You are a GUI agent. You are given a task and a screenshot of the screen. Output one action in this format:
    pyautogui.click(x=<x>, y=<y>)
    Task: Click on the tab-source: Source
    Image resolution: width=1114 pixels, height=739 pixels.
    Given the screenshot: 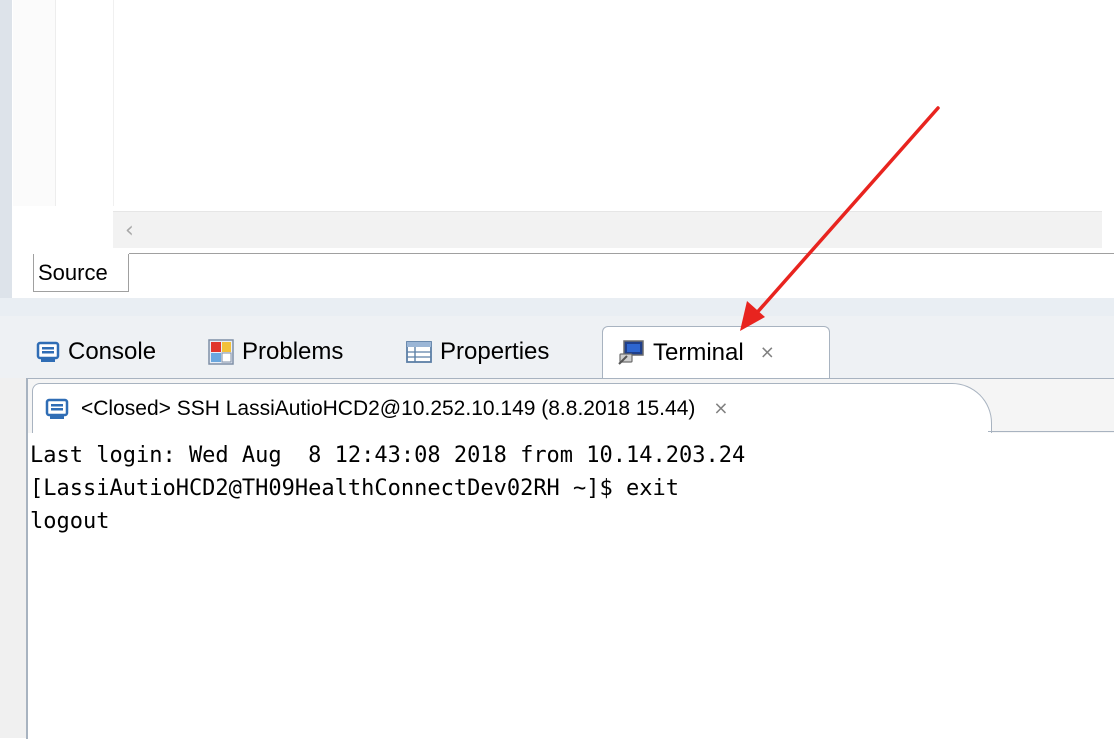 What is the action you would take?
    pyautogui.click(x=81, y=273)
    